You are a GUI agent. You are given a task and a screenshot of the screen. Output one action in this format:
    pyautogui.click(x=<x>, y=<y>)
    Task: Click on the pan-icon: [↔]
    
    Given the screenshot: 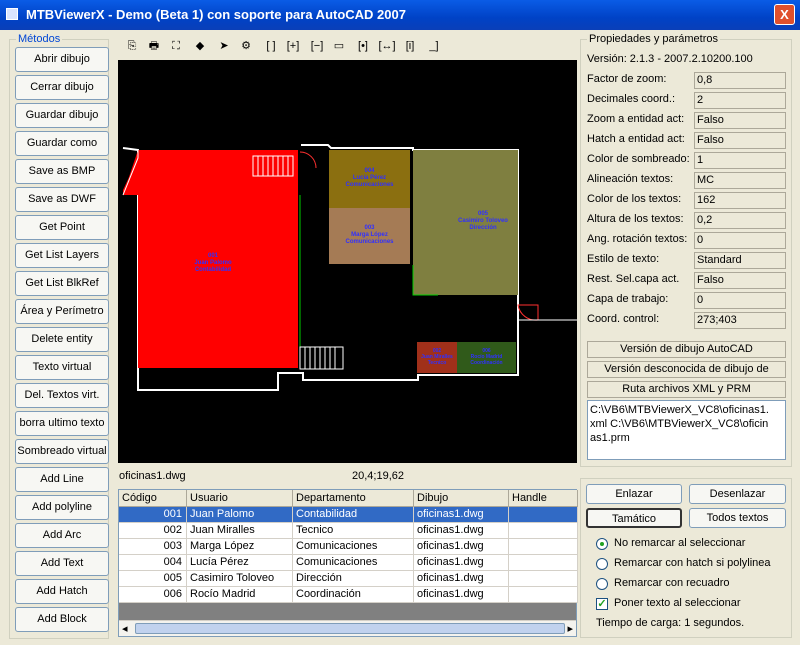 What is the action you would take?
    pyautogui.click(x=387, y=46)
    